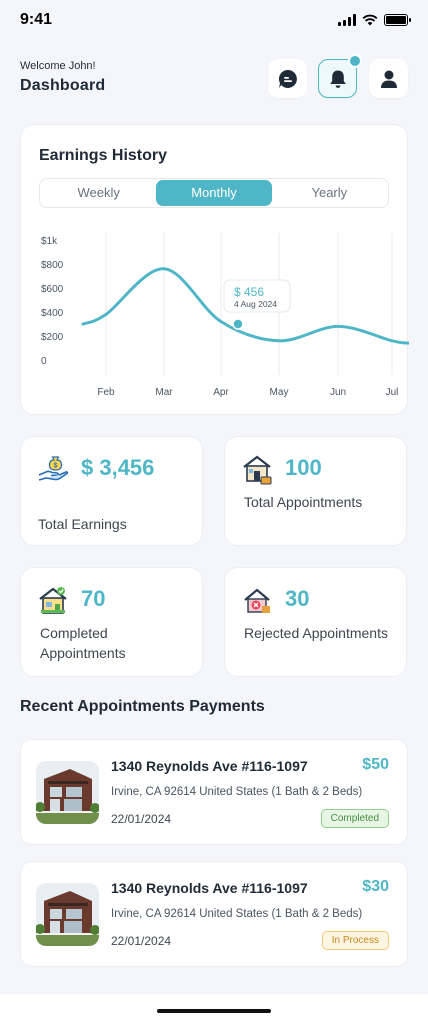 Image resolution: width=428 pixels, height=1025 pixels. I want to click on period-segmented-control: Weekly Monthly Yearly, so click(214, 193).